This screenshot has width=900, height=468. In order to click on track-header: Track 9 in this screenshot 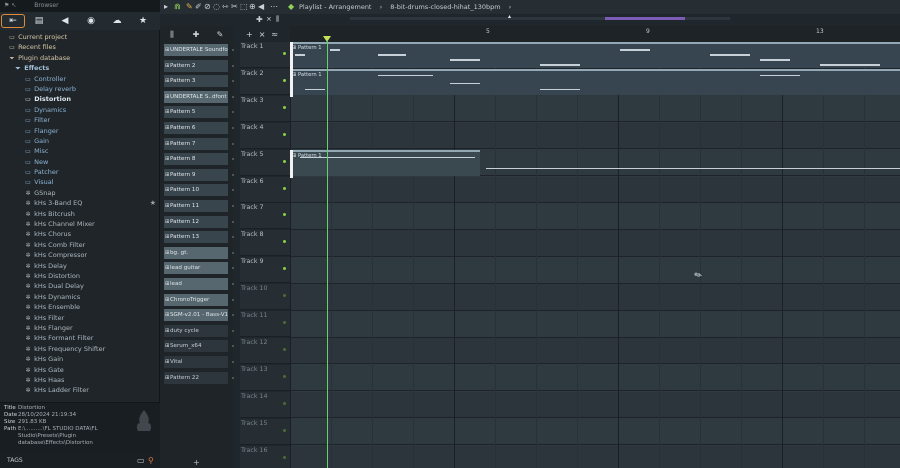, I will do `click(265, 270)`.